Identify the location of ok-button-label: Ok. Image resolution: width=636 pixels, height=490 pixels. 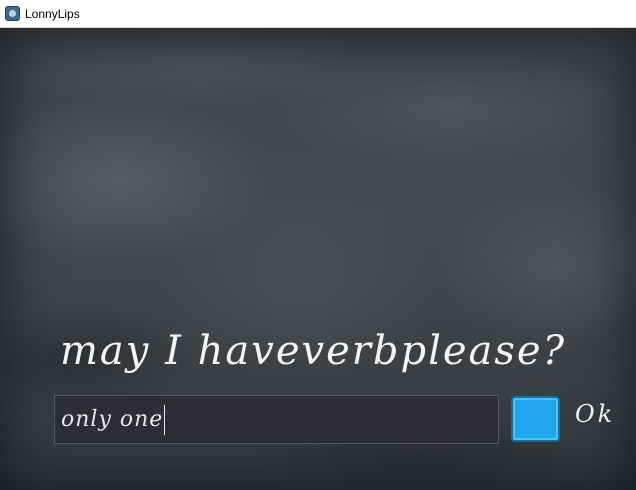
(595, 414).